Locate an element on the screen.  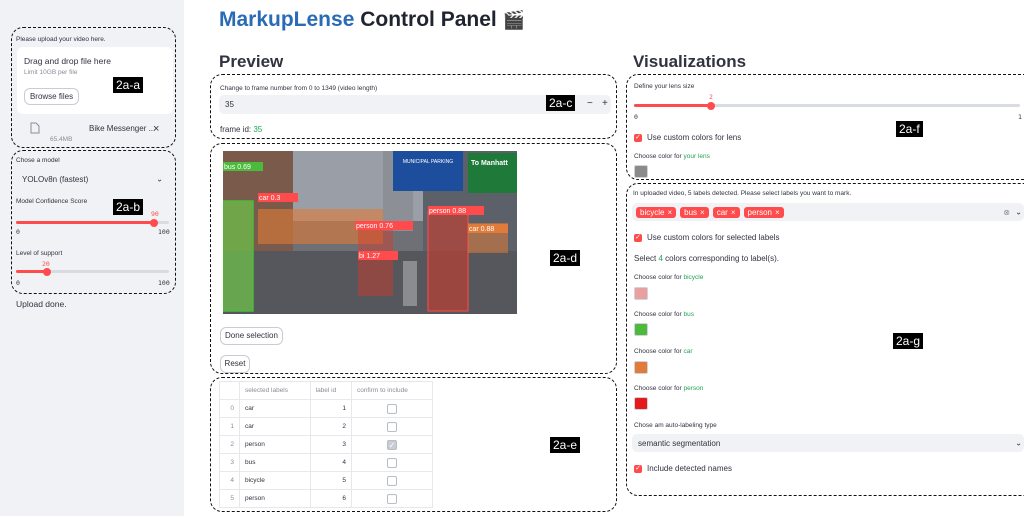
upload-status: Upload done. is located at coordinates (41, 304).